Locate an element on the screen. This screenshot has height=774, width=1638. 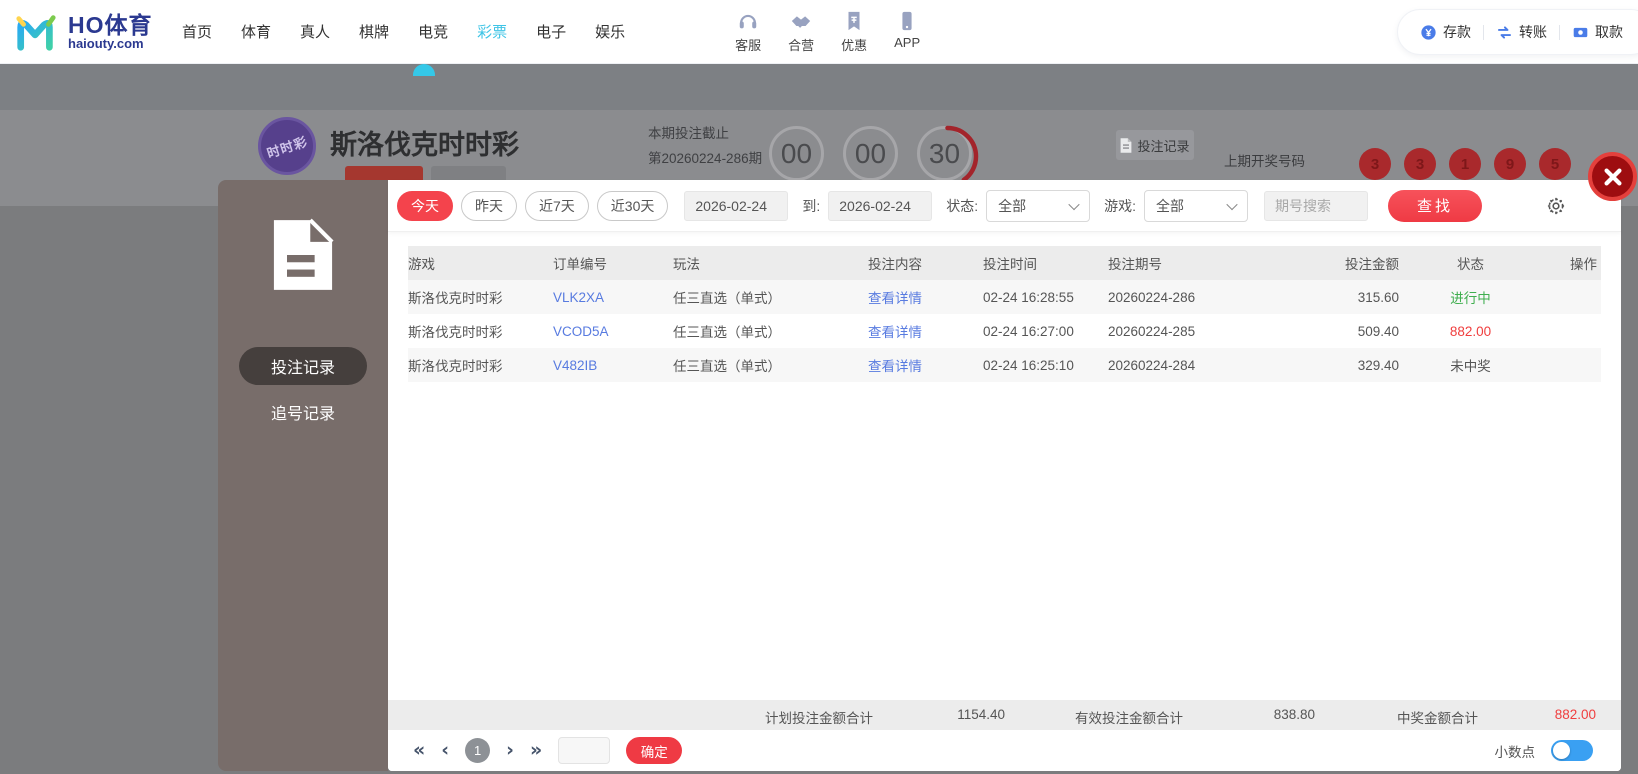
official-play-button-clipped is located at coordinates (384, 173).